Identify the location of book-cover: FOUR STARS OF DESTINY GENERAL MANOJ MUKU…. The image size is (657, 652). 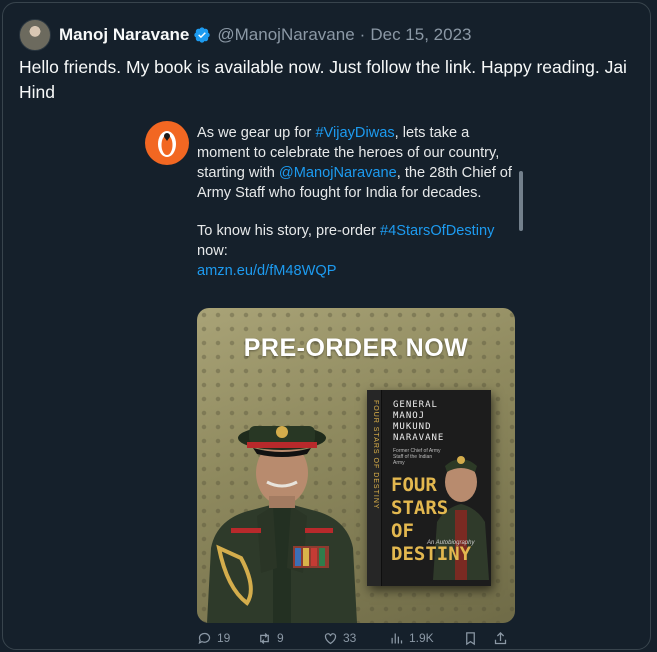
(429, 488).